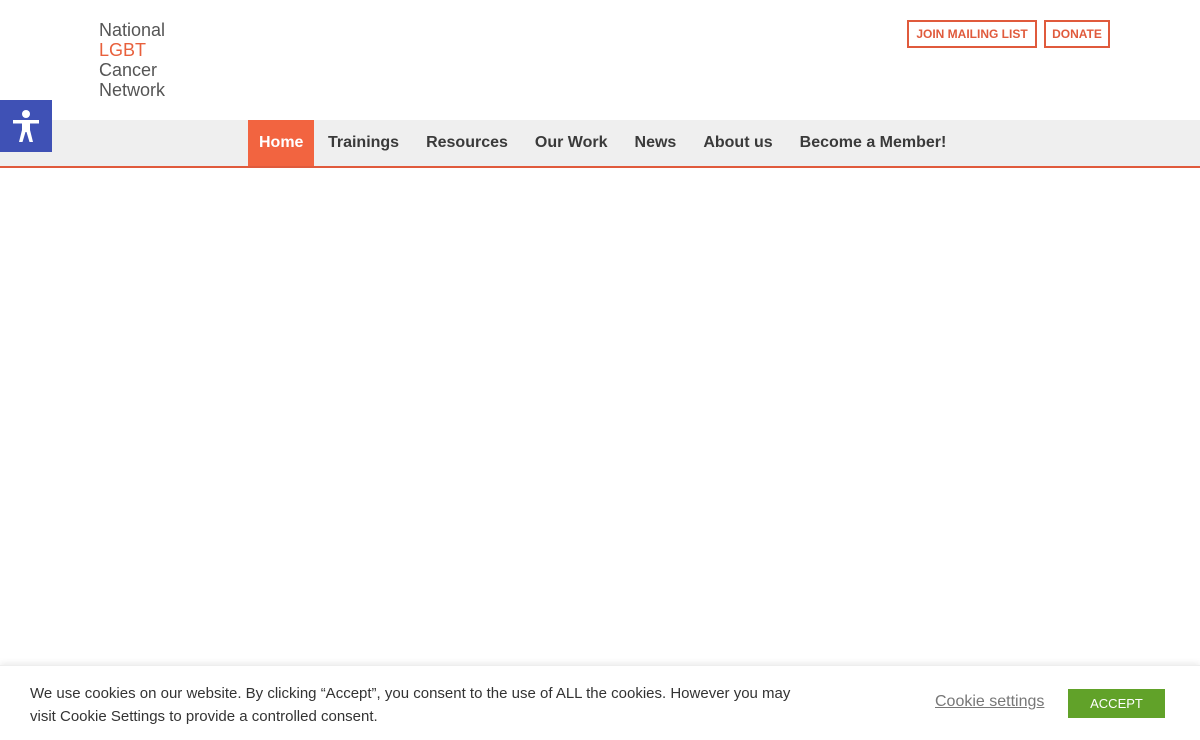 The width and height of the screenshot is (1200, 740). I want to click on nav-item-become-a-member: Become a Member!, so click(873, 143).